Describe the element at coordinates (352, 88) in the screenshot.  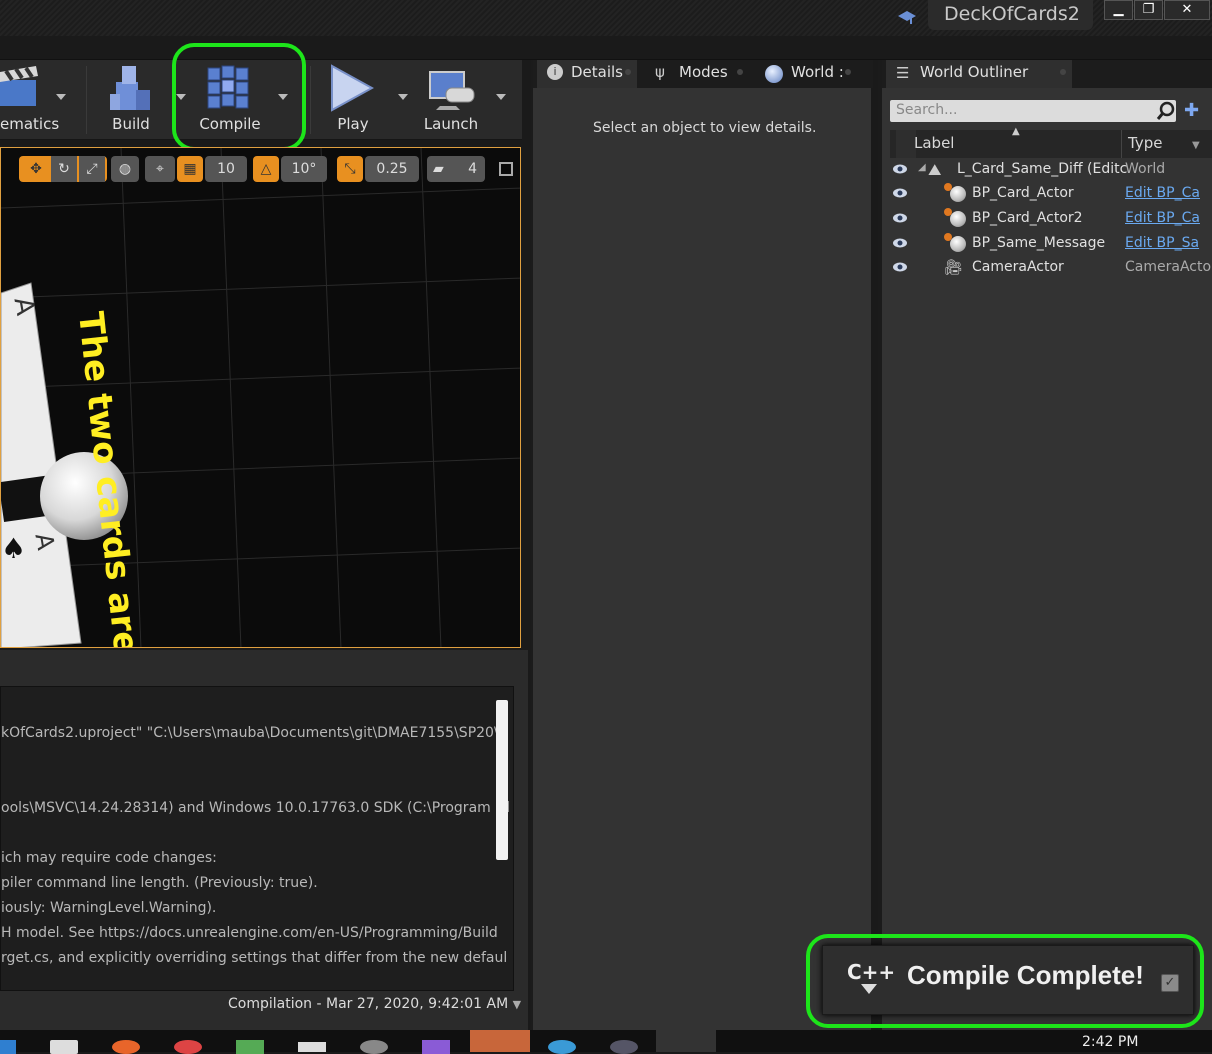
I see `play-icon` at that location.